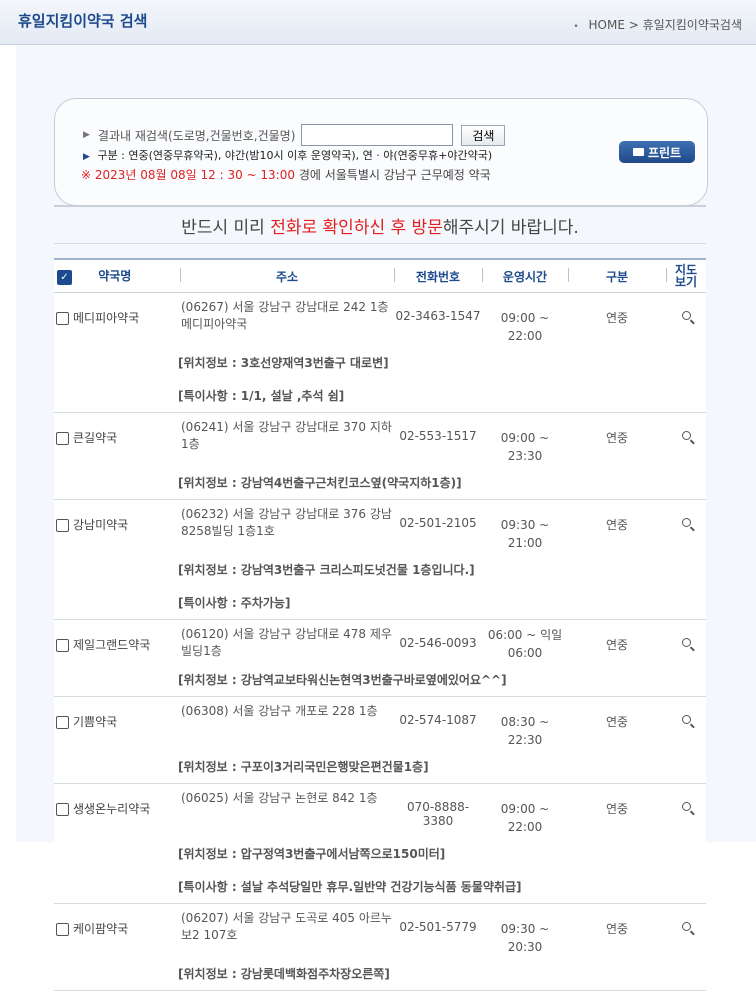  I want to click on research-row: ▶ 결과내 재검색(도로명,건물번호,건물명) 검색, so click(294, 135).